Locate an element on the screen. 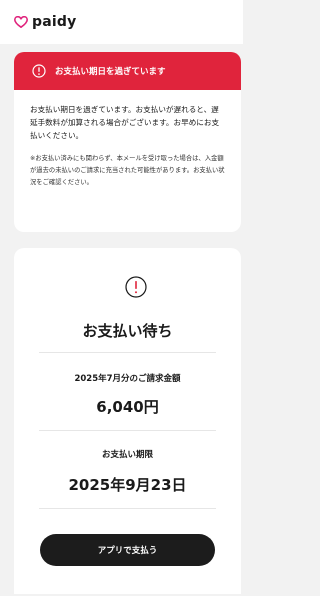 The width and height of the screenshot is (320, 596). due-date-label: お支払い期限 is located at coordinates (127, 455).